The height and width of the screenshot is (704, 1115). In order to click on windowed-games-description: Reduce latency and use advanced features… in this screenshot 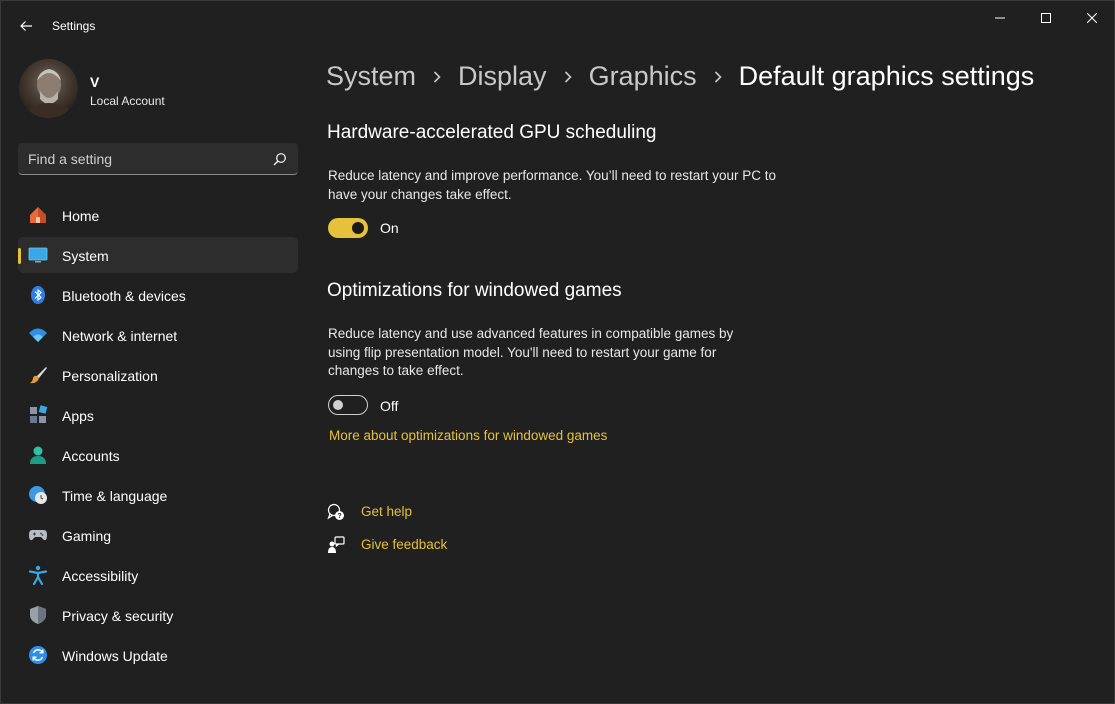, I will do `click(531, 352)`.